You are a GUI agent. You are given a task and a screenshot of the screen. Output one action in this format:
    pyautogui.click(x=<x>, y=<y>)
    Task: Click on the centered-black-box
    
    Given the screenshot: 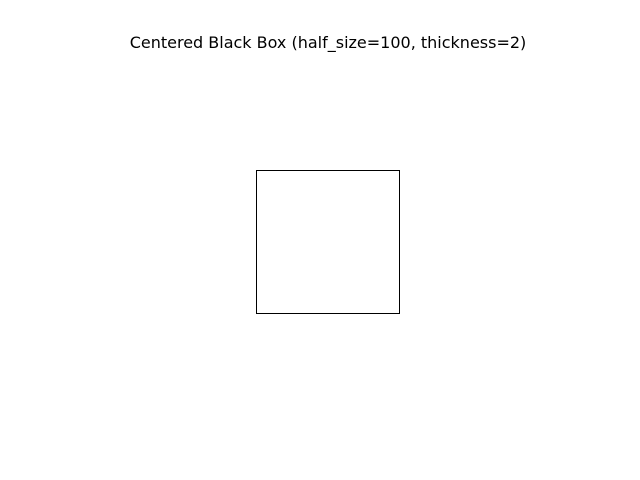 What is the action you would take?
    pyautogui.click(x=328, y=242)
    